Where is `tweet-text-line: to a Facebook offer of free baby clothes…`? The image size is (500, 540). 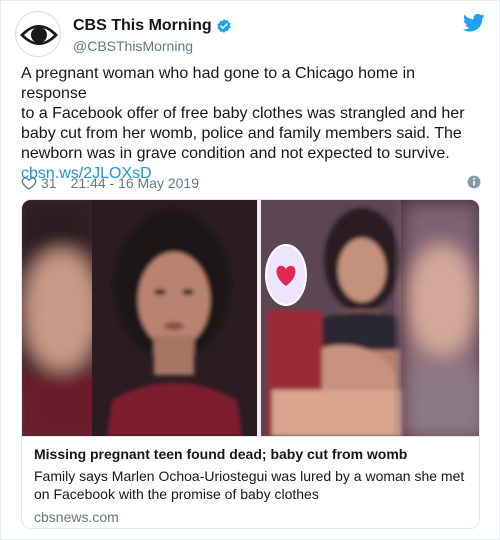 tweet-text-line: to a Facebook offer of free baby clothes… is located at coordinates (243, 113).